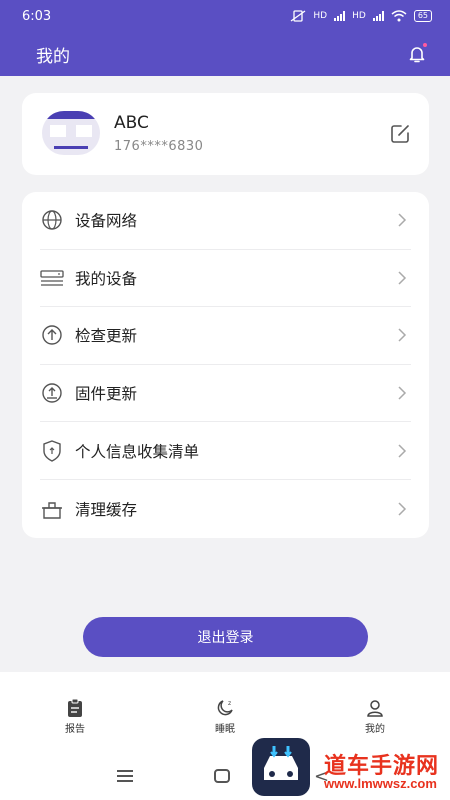 This screenshot has width=450, height=800. I want to click on watermark-url: www.lmwwsz.com, so click(380, 783).